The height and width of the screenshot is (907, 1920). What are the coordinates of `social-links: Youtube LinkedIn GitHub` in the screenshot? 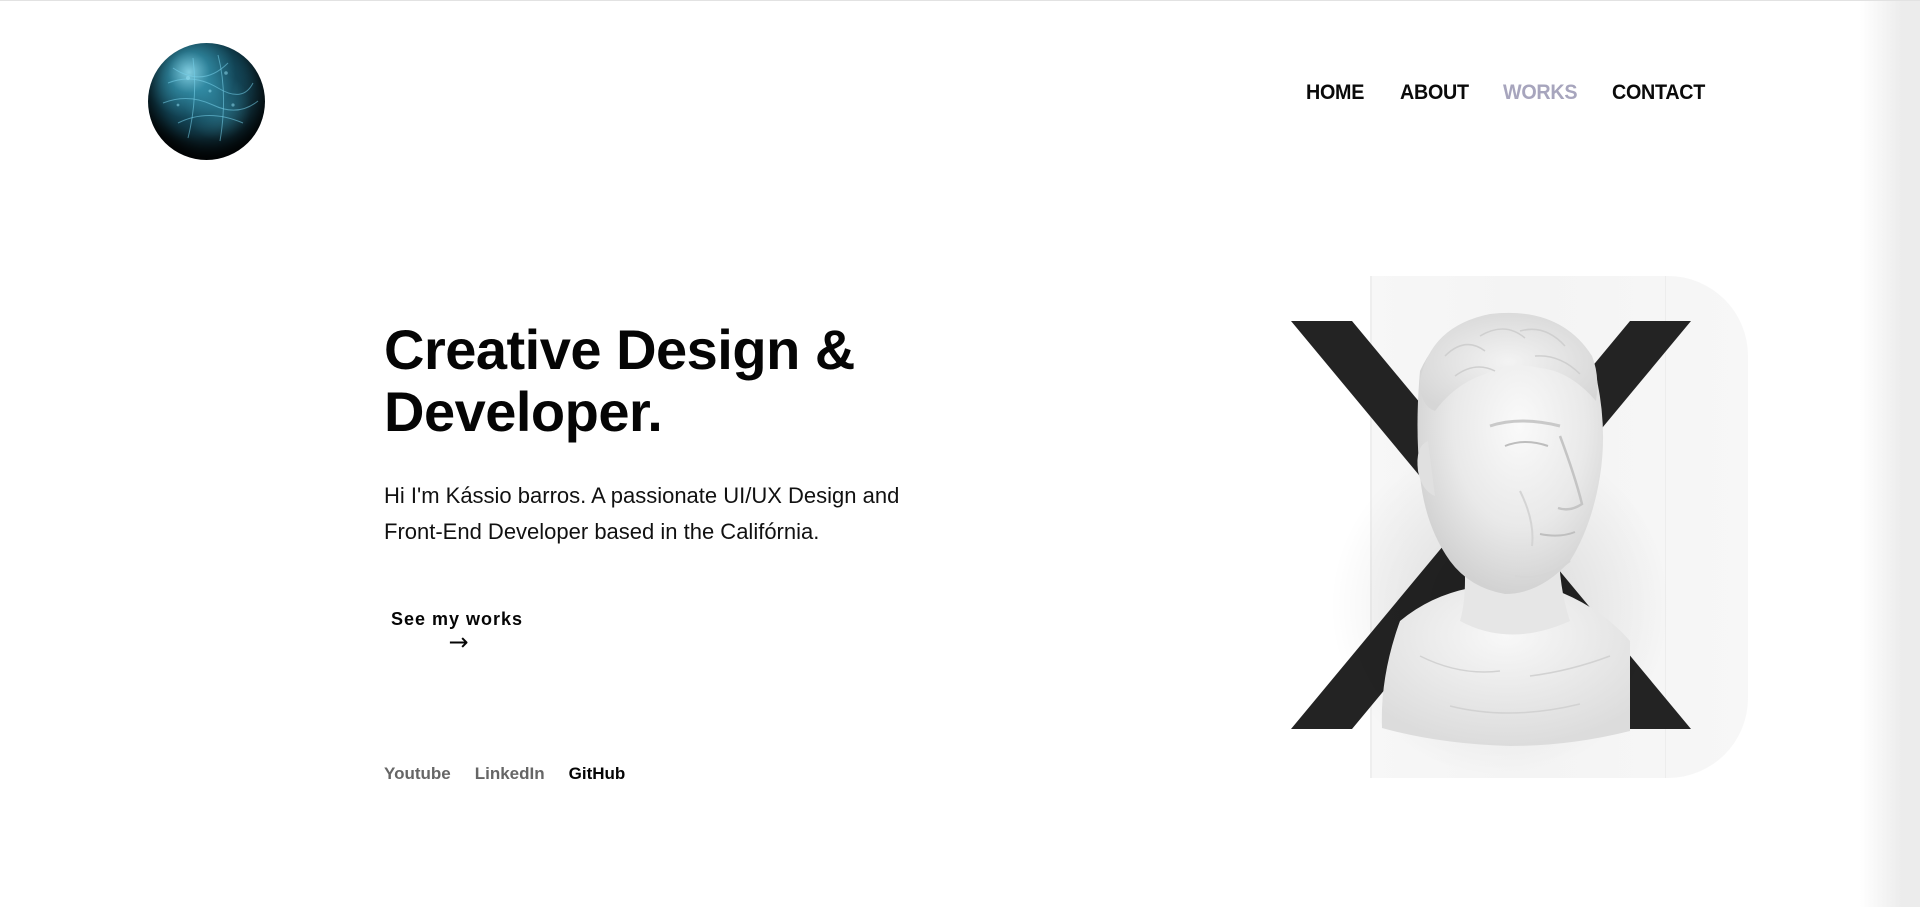 It's located at (504, 774).